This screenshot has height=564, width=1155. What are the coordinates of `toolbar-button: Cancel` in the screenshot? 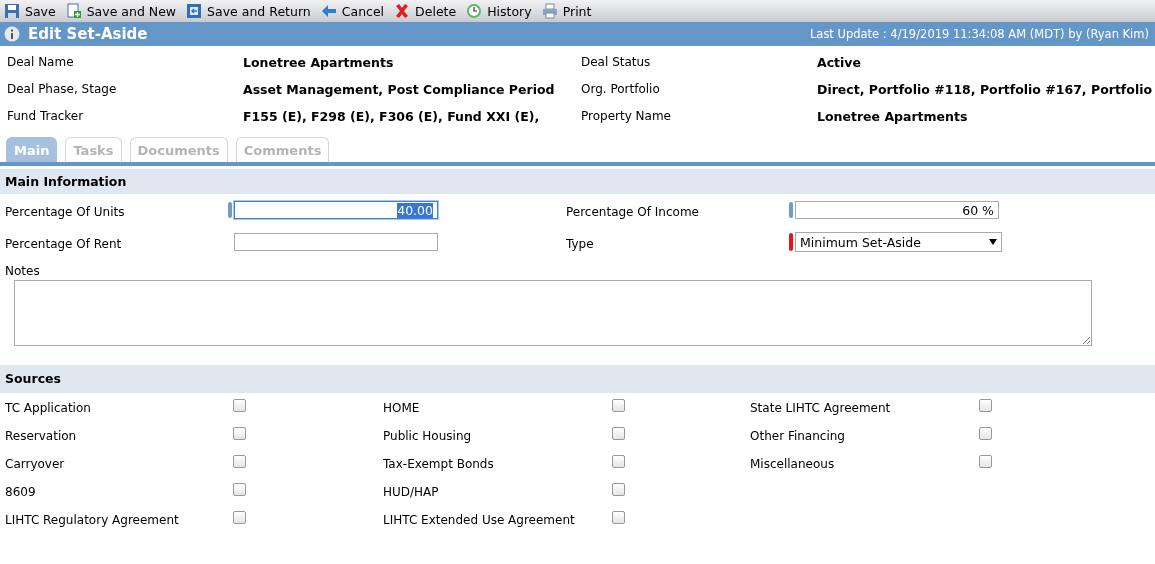 It's located at (352, 11).